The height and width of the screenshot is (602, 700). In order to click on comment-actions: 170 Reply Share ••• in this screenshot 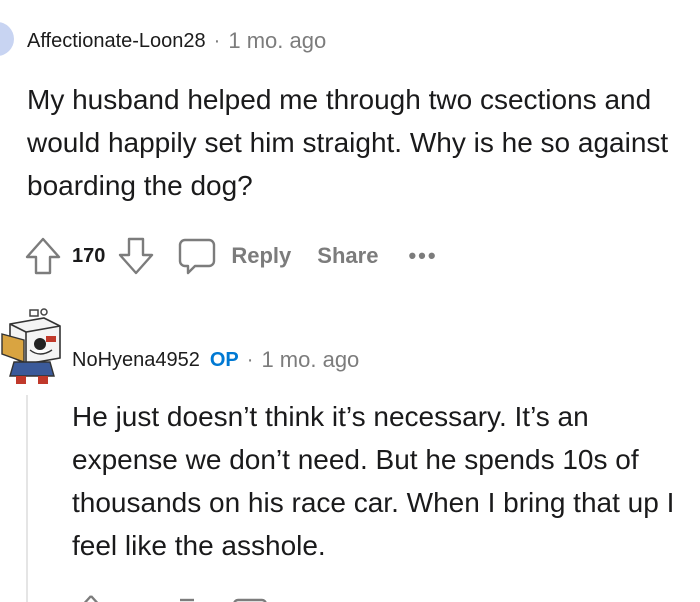, I will do `click(231, 256)`.